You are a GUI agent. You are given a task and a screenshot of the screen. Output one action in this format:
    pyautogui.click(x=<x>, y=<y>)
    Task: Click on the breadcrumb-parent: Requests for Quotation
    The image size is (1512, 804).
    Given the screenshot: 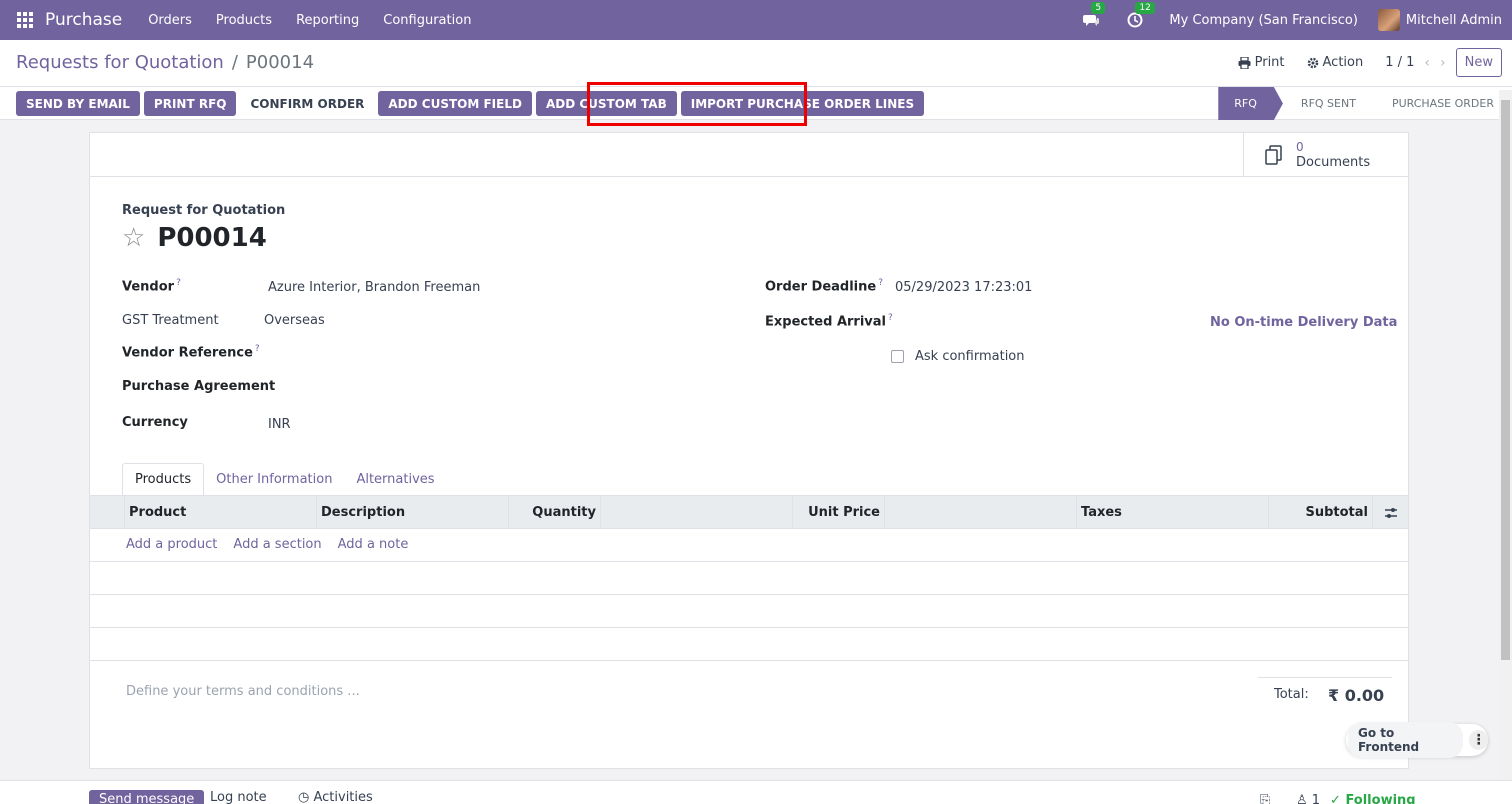 What is the action you would take?
    pyautogui.click(x=120, y=62)
    